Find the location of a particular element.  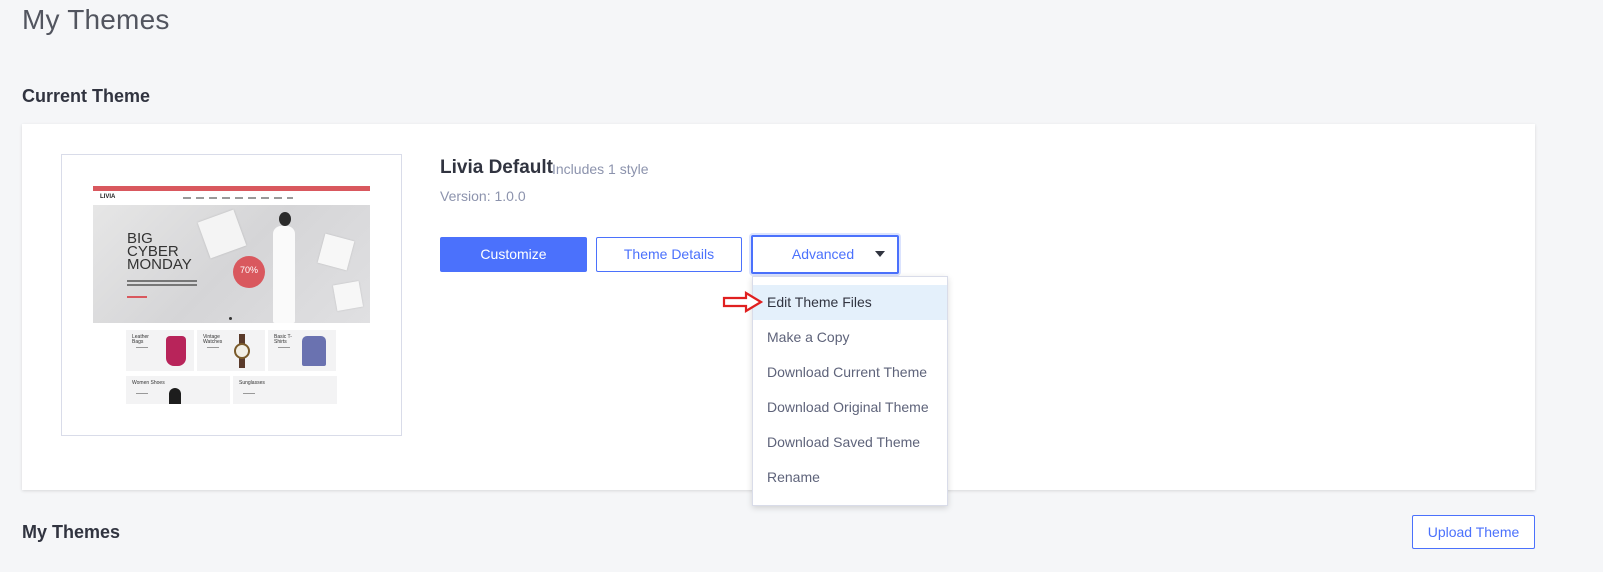

theme-name: Livia Default is located at coordinates (496, 167).